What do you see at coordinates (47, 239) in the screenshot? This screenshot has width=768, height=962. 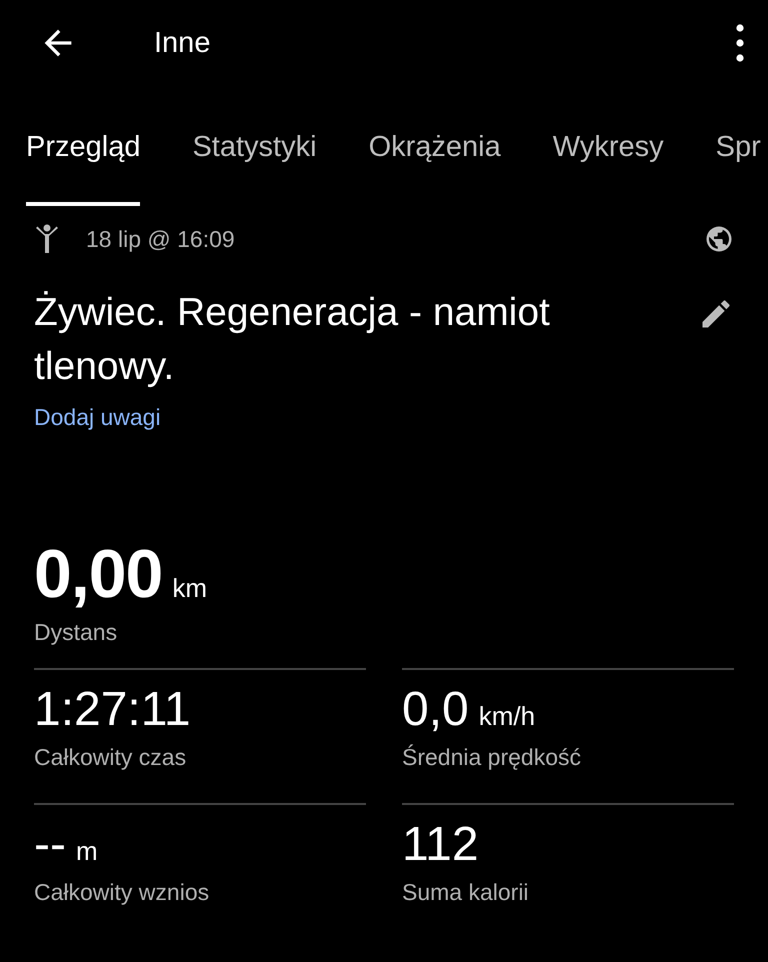 I see `person-icon` at bounding box center [47, 239].